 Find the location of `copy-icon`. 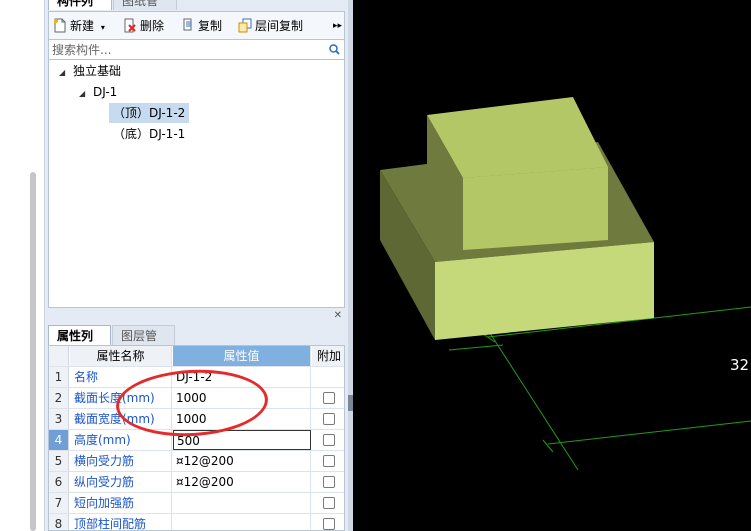

copy-icon is located at coordinates (188, 25).